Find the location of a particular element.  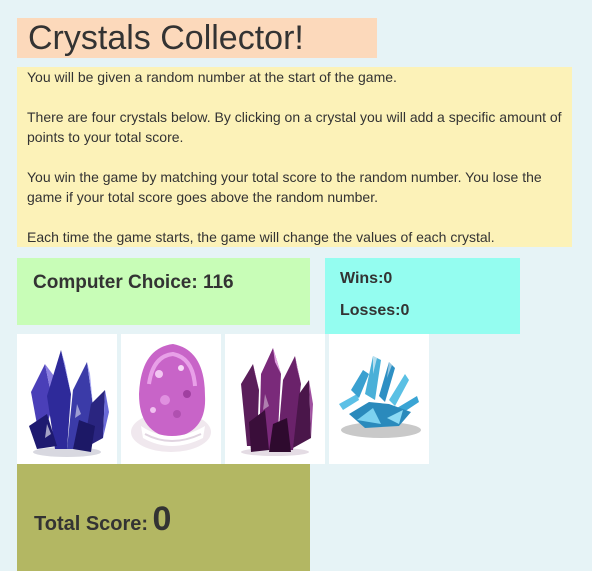

page-title: Crystals Collector! is located at coordinates (197, 38).